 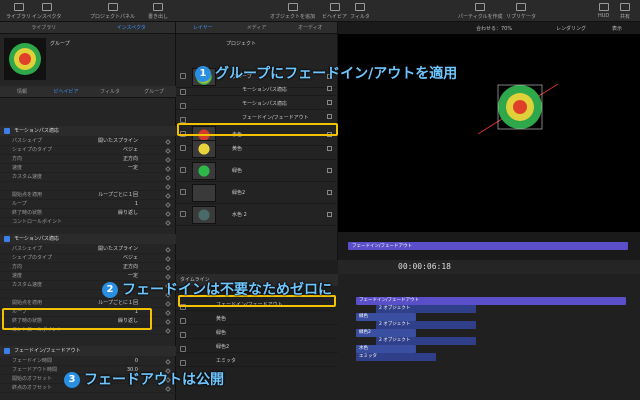 I want to click on tab-audio: オーディオ, so click(x=310, y=27).